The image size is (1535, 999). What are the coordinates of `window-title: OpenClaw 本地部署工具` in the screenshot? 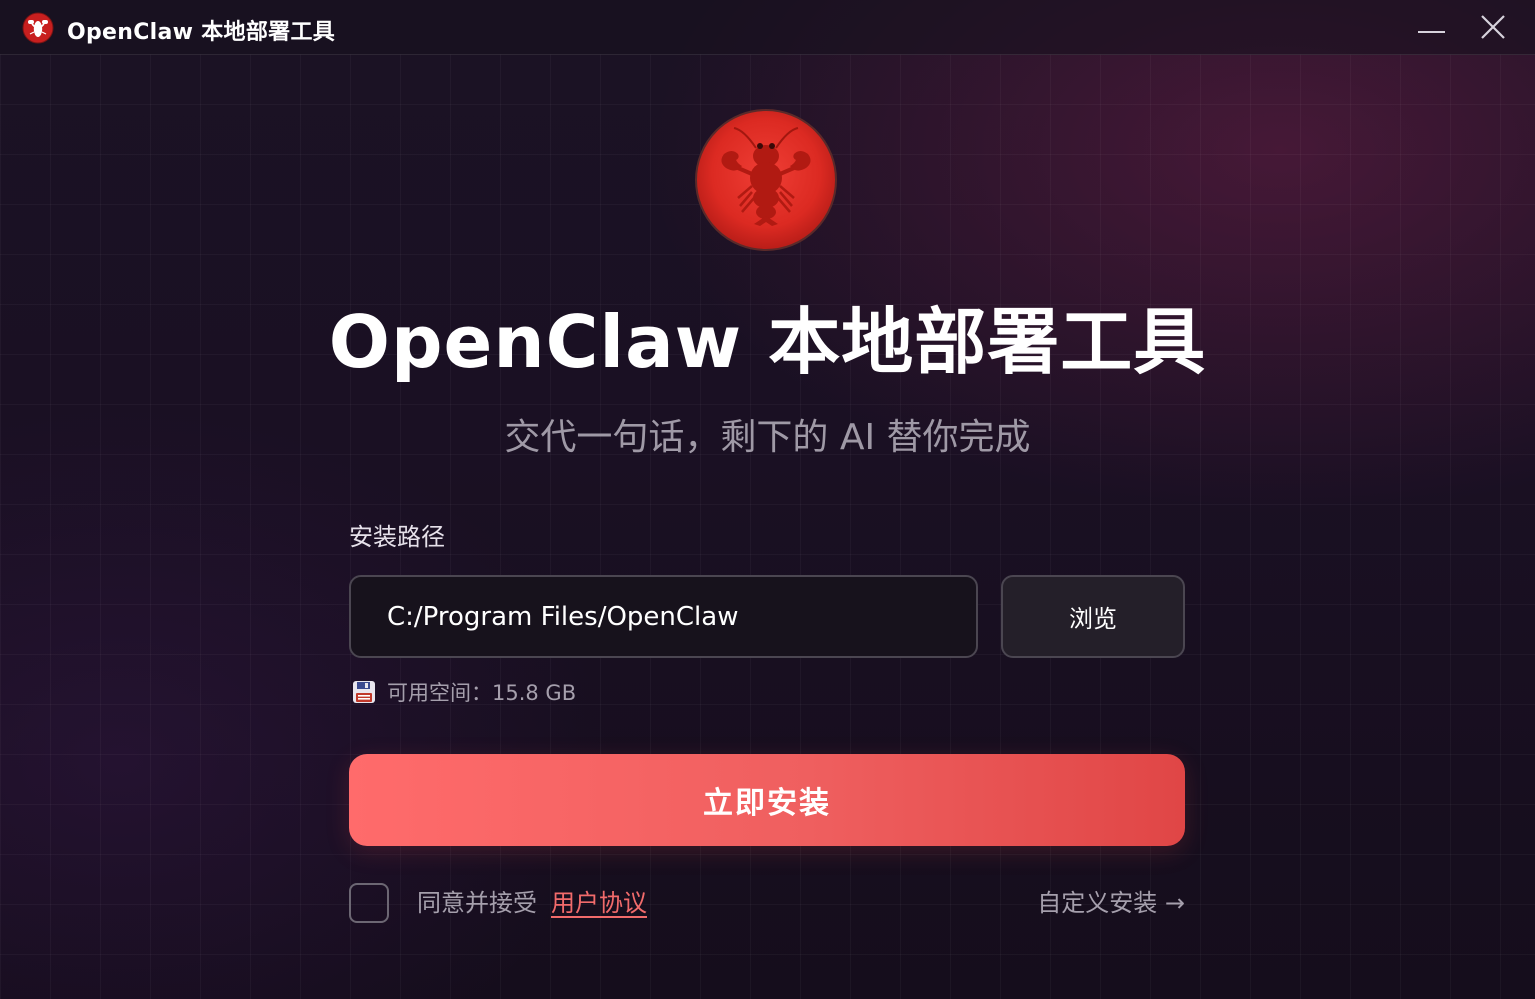 It's located at (201, 32).